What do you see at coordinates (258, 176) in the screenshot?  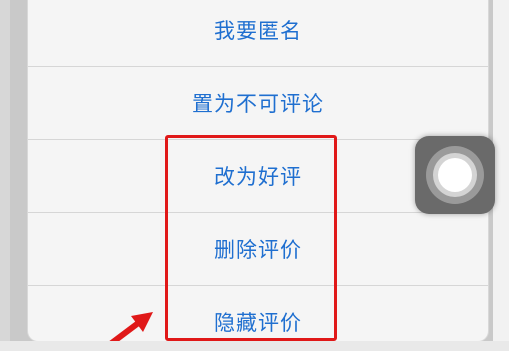 I see `change-to-positive-option-label: 改为好评` at bounding box center [258, 176].